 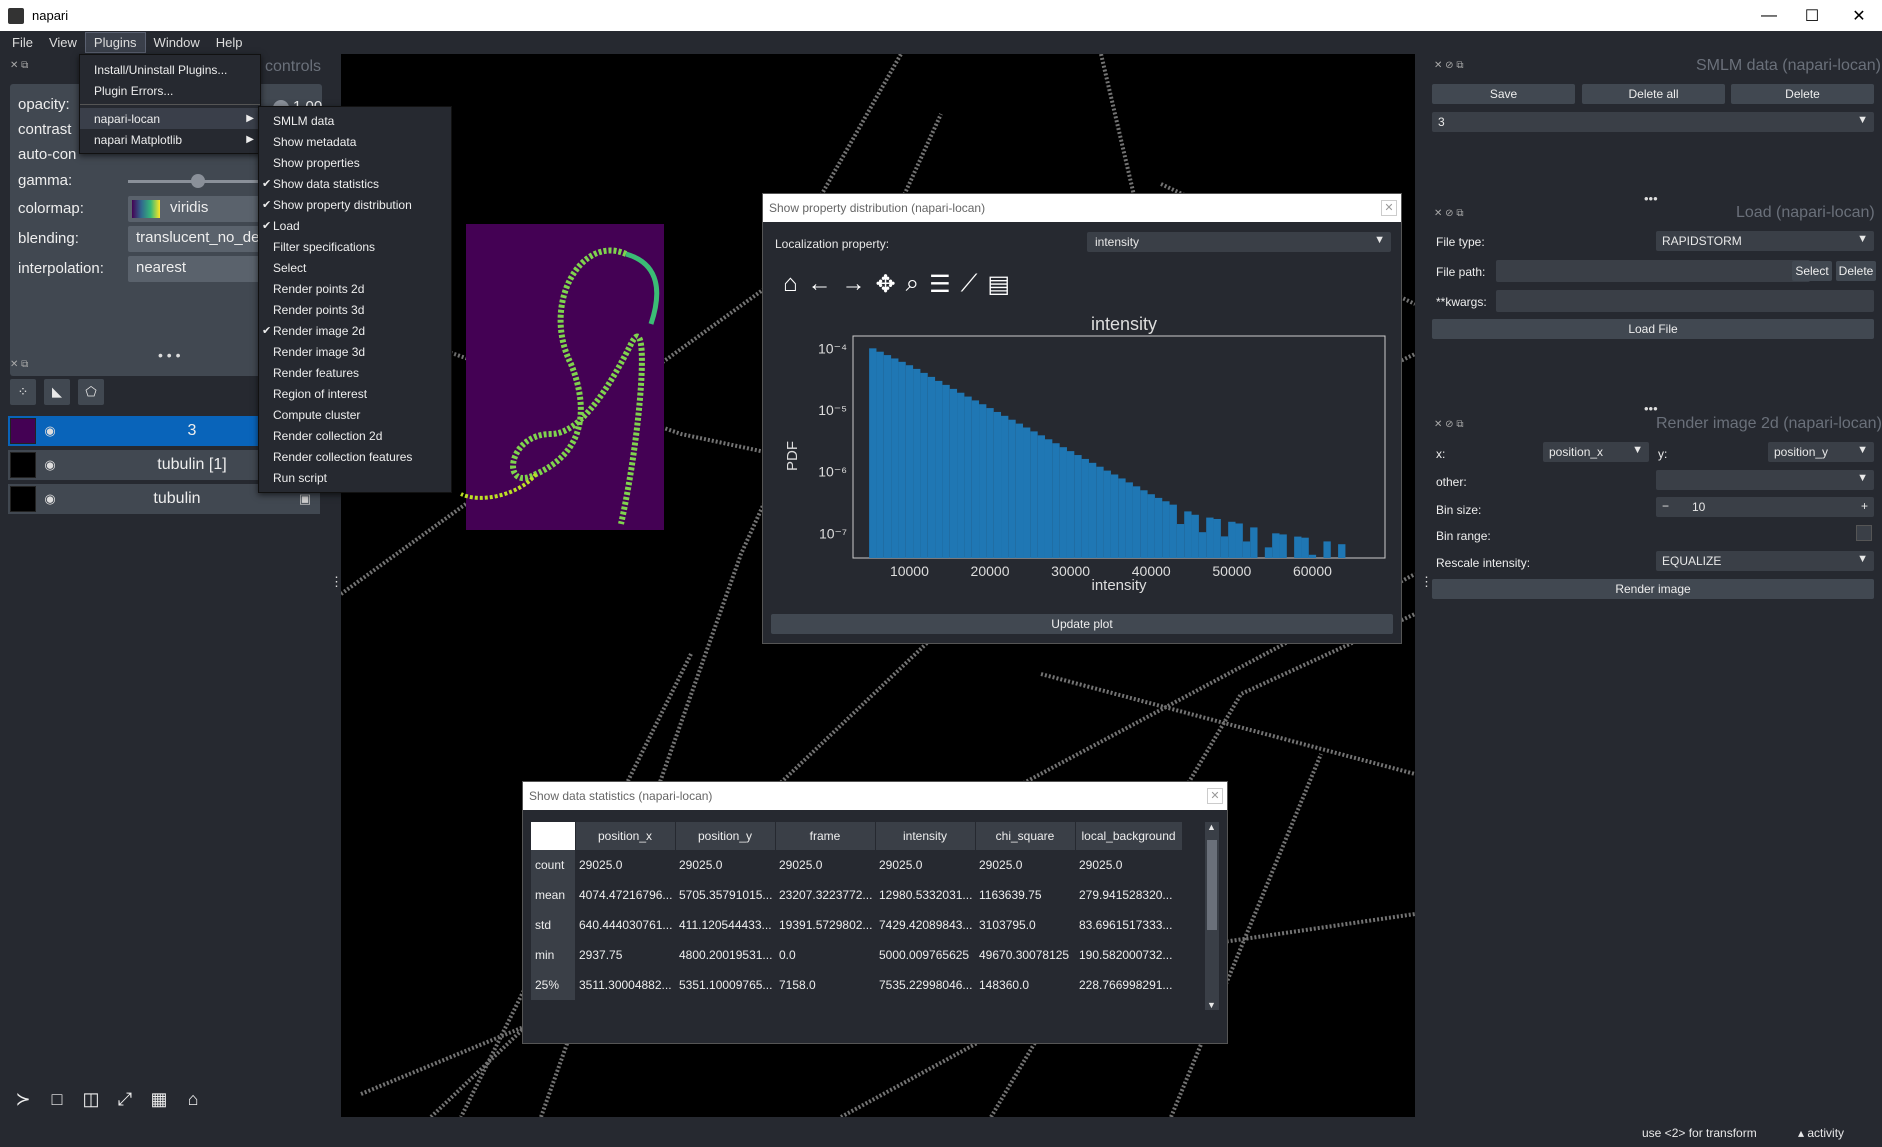 What do you see at coordinates (854, 284) in the screenshot?
I see `forward-arrow-icon: →` at bounding box center [854, 284].